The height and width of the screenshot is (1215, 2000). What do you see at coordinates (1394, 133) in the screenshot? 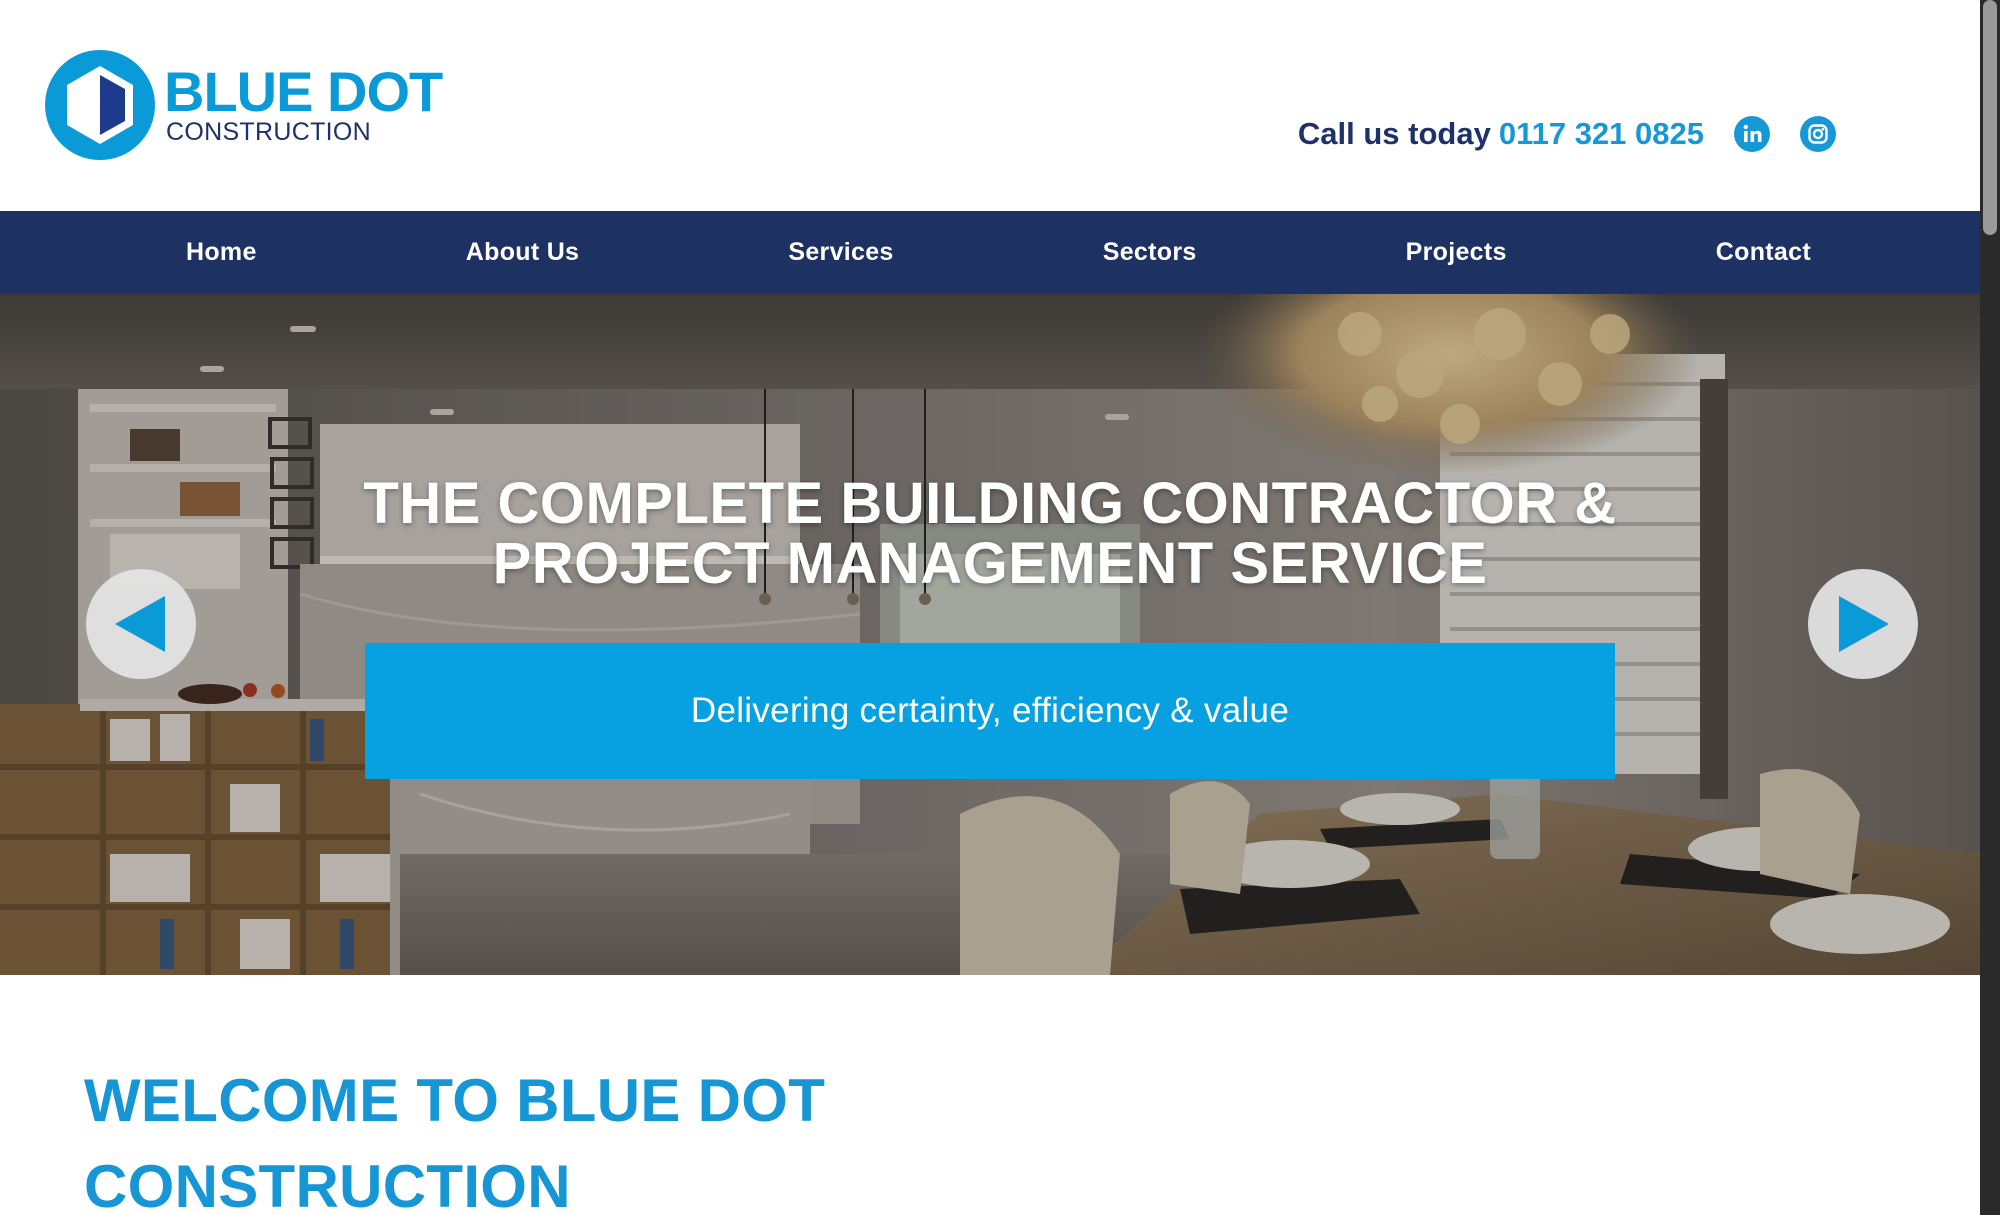
I see `call-label: Call us today` at bounding box center [1394, 133].